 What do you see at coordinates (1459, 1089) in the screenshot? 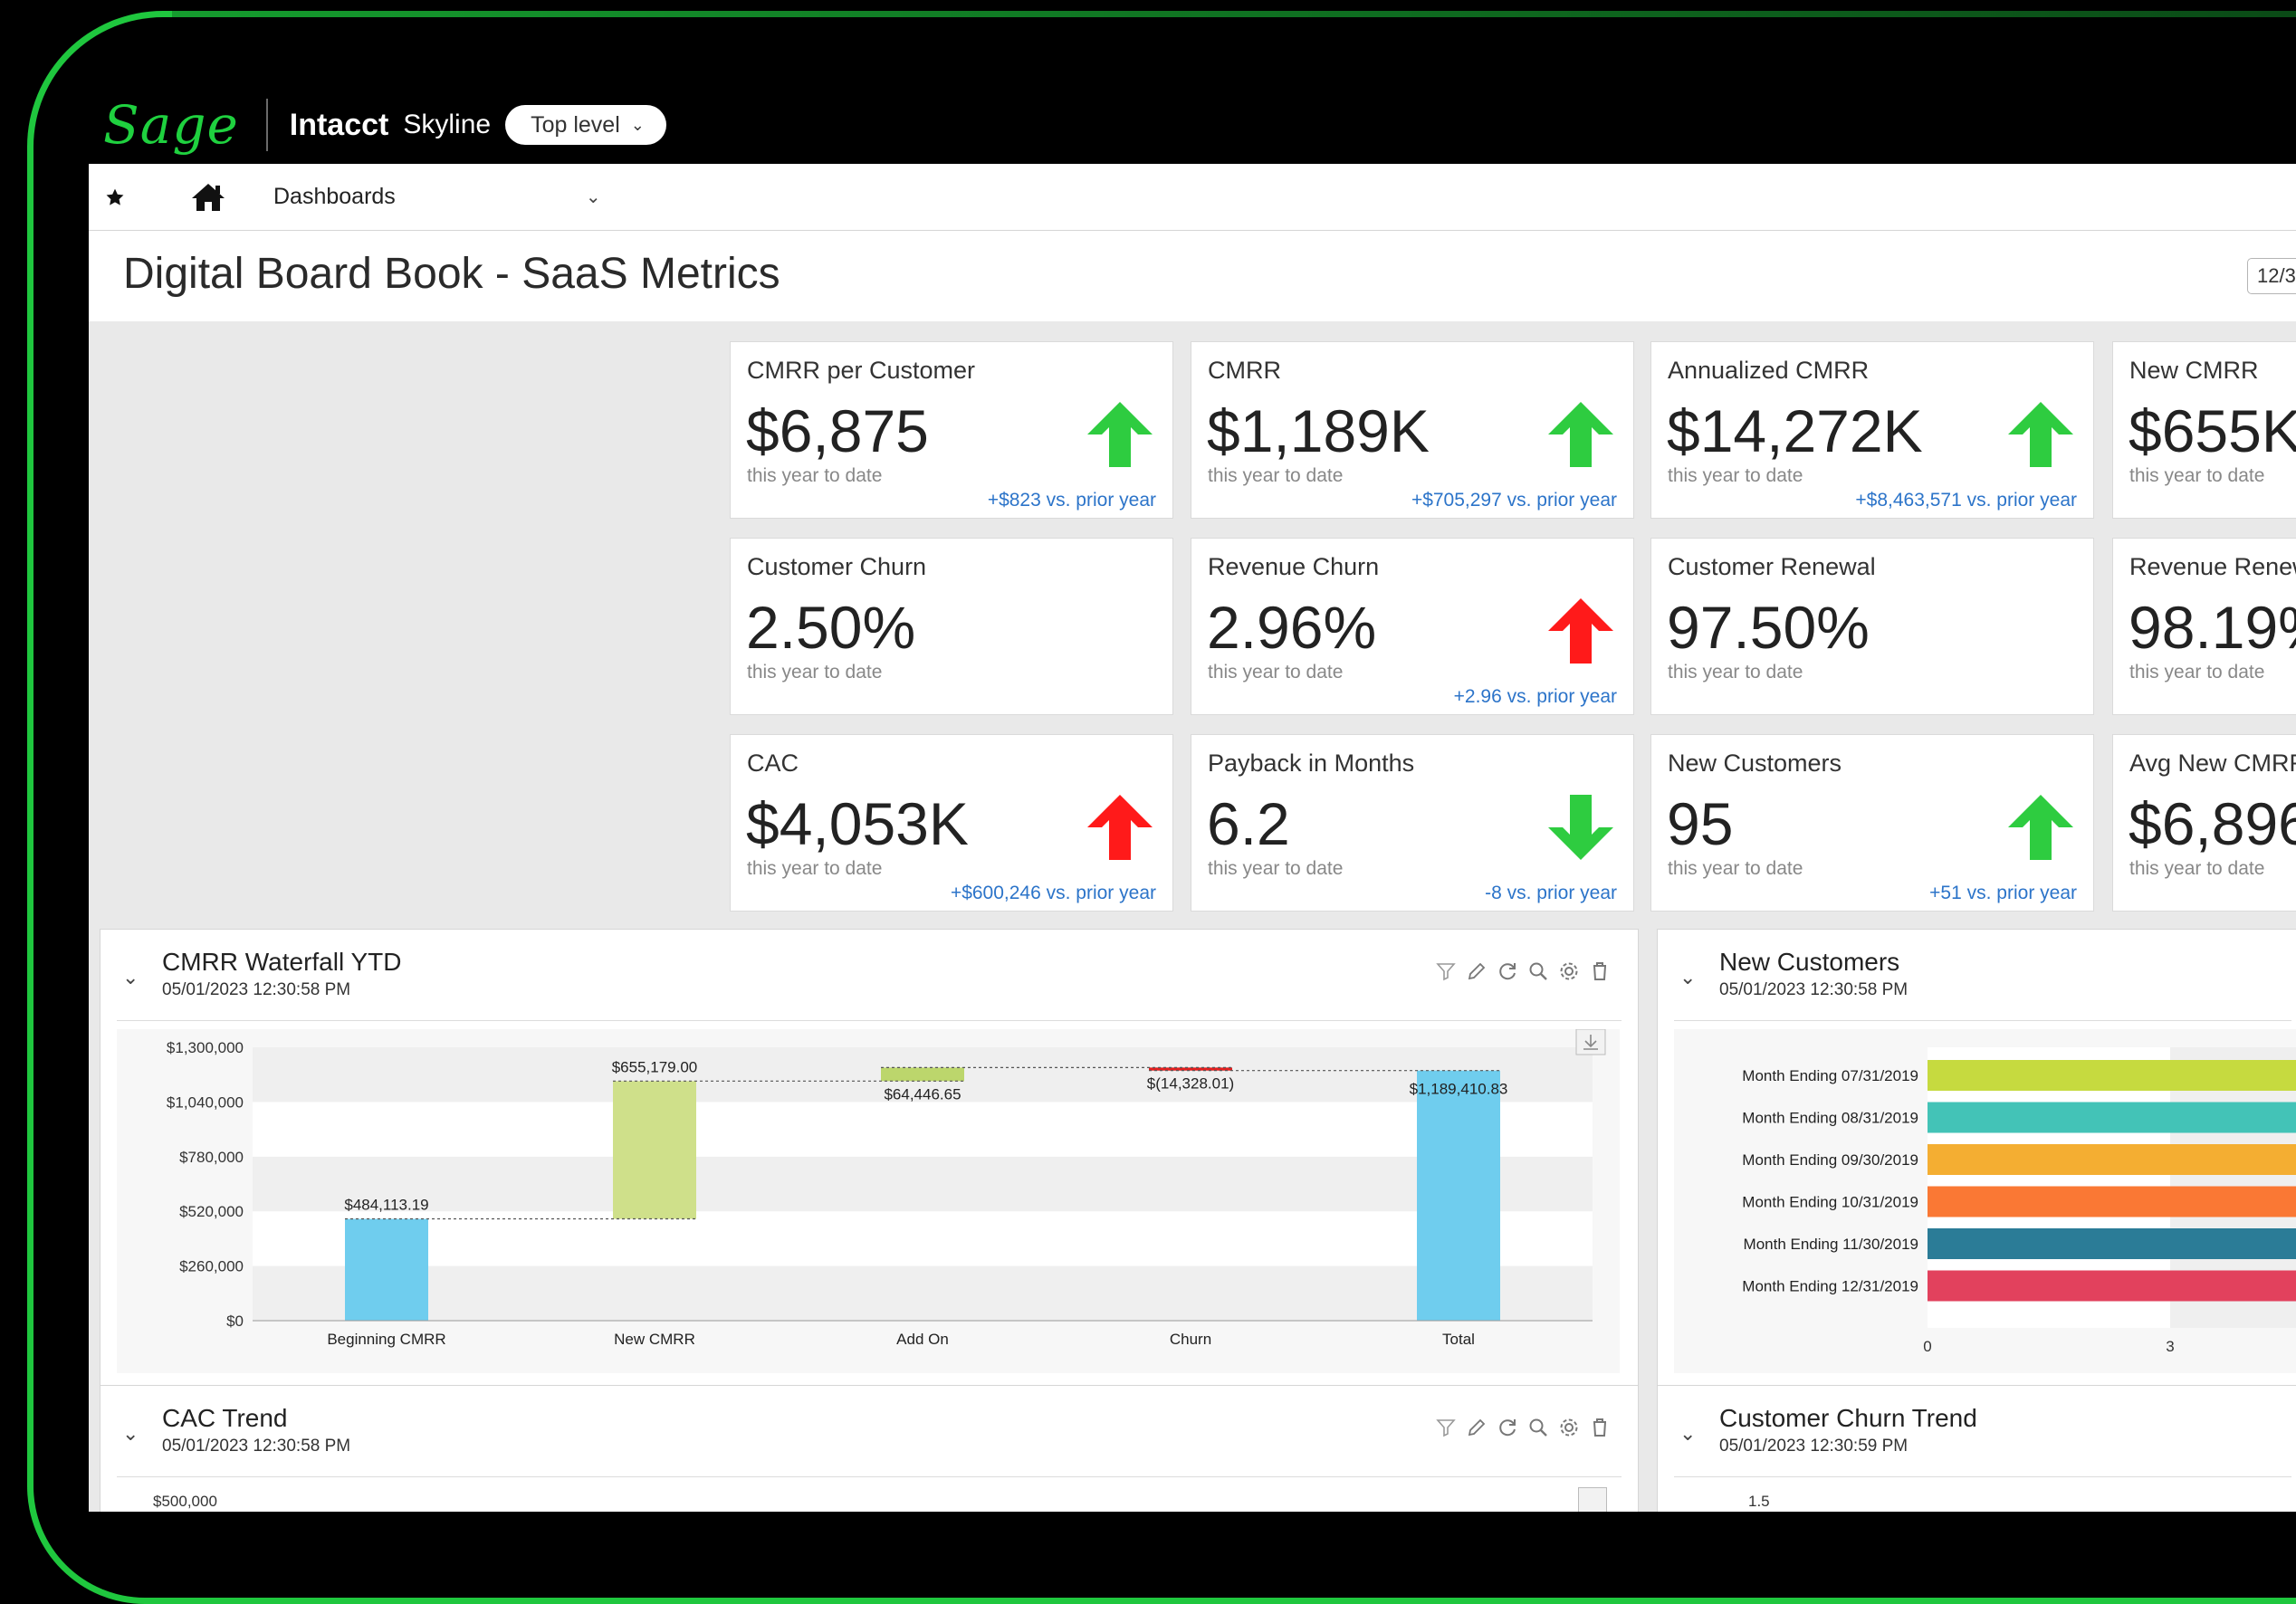
I see `data-label: $1,189,410.83` at bounding box center [1459, 1089].